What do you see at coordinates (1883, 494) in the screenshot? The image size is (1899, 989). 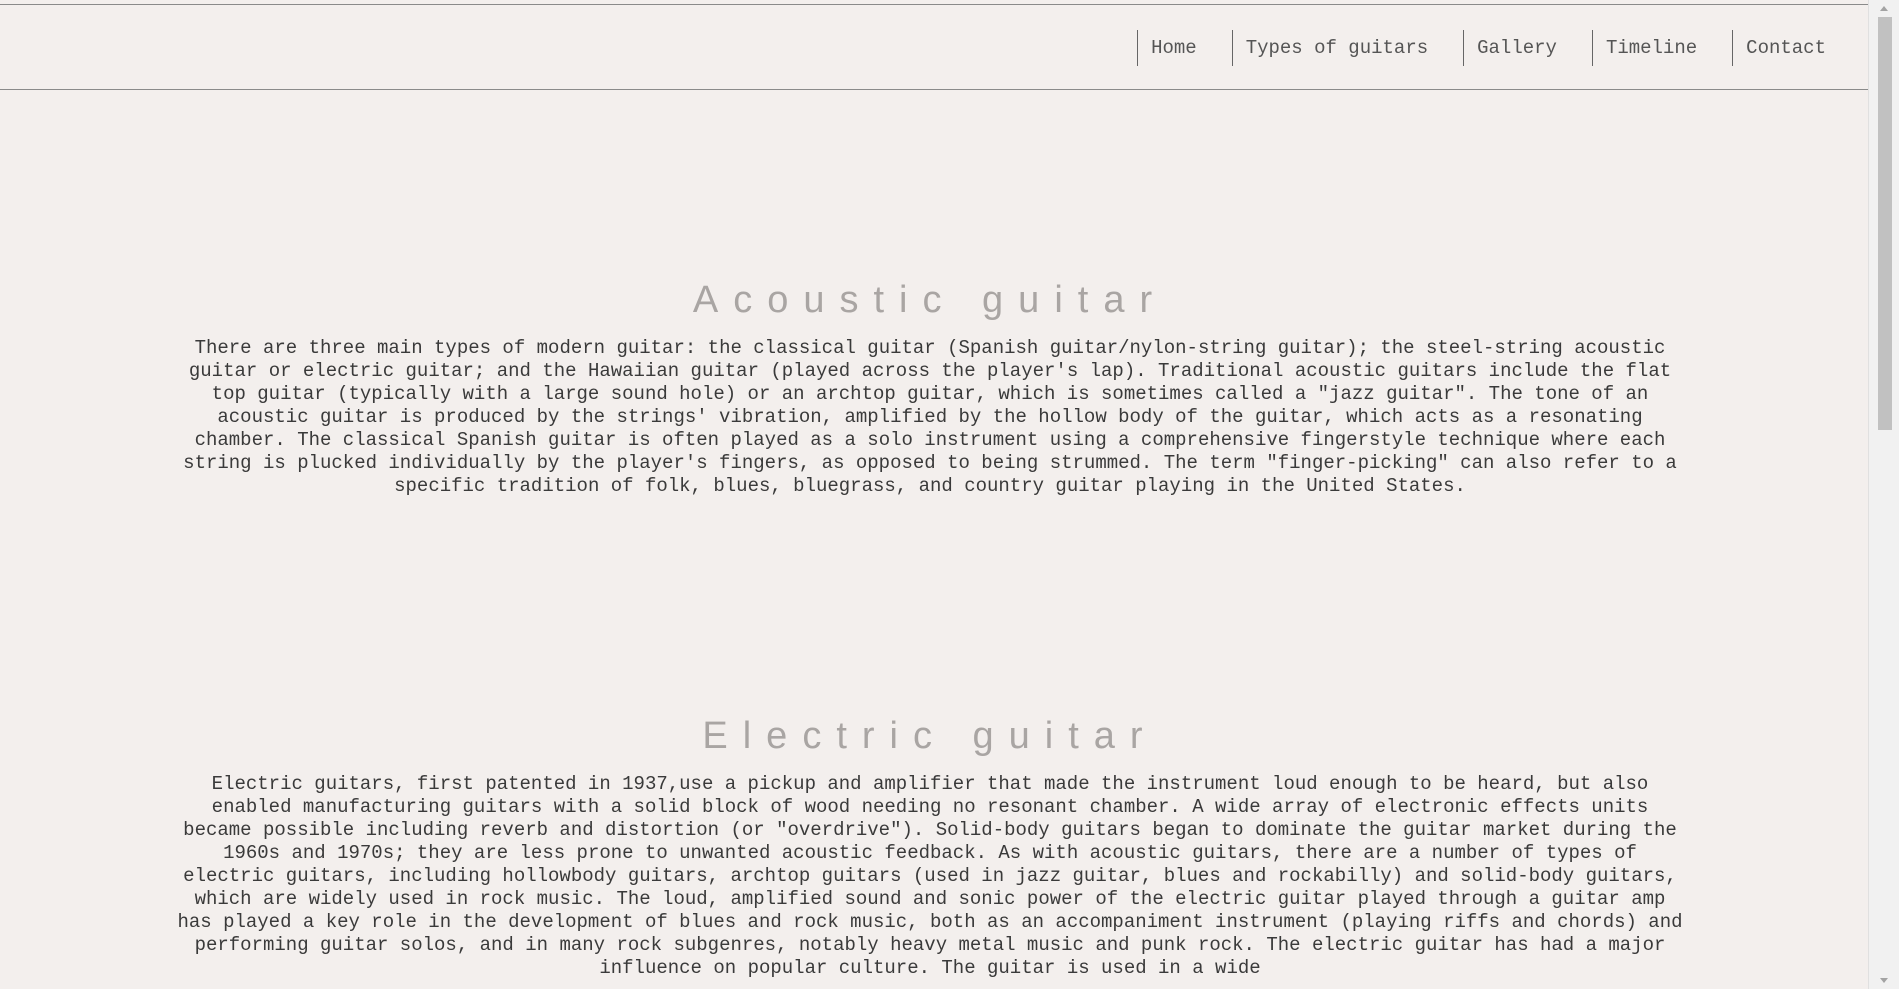 I see `vertical-scrollbar` at bounding box center [1883, 494].